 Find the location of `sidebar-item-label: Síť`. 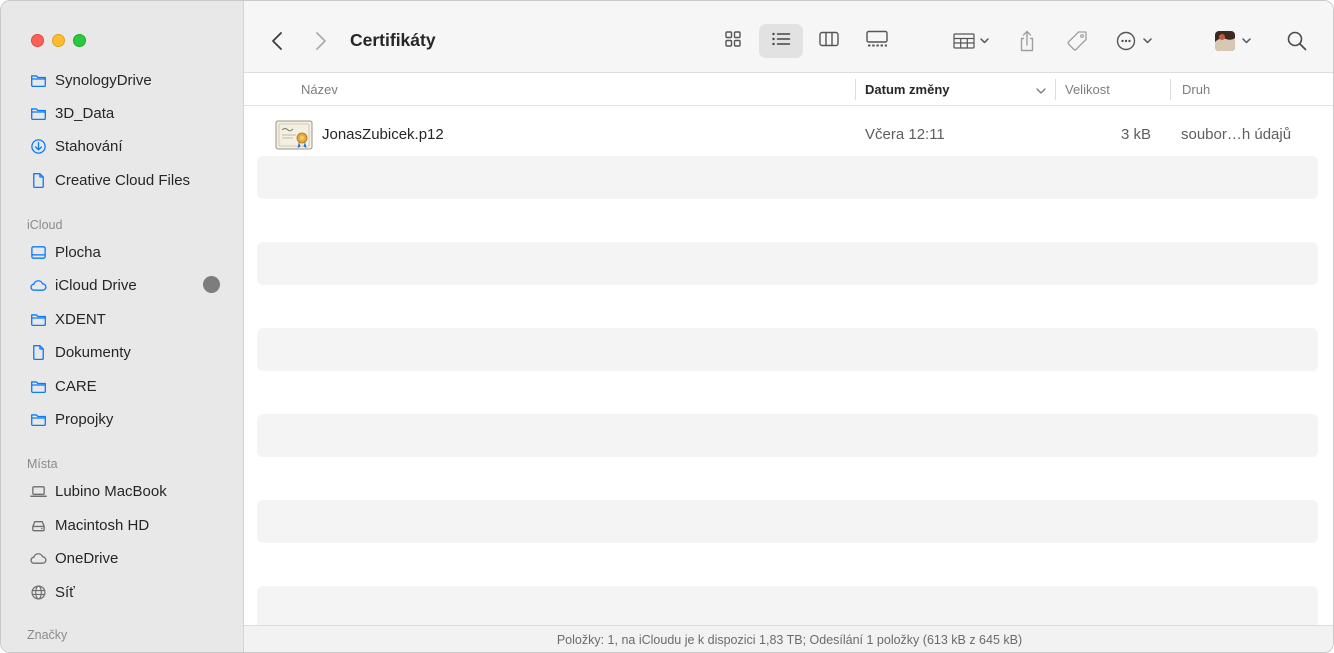

sidebar-item-label: Síť is located at coordinates (65, 592).